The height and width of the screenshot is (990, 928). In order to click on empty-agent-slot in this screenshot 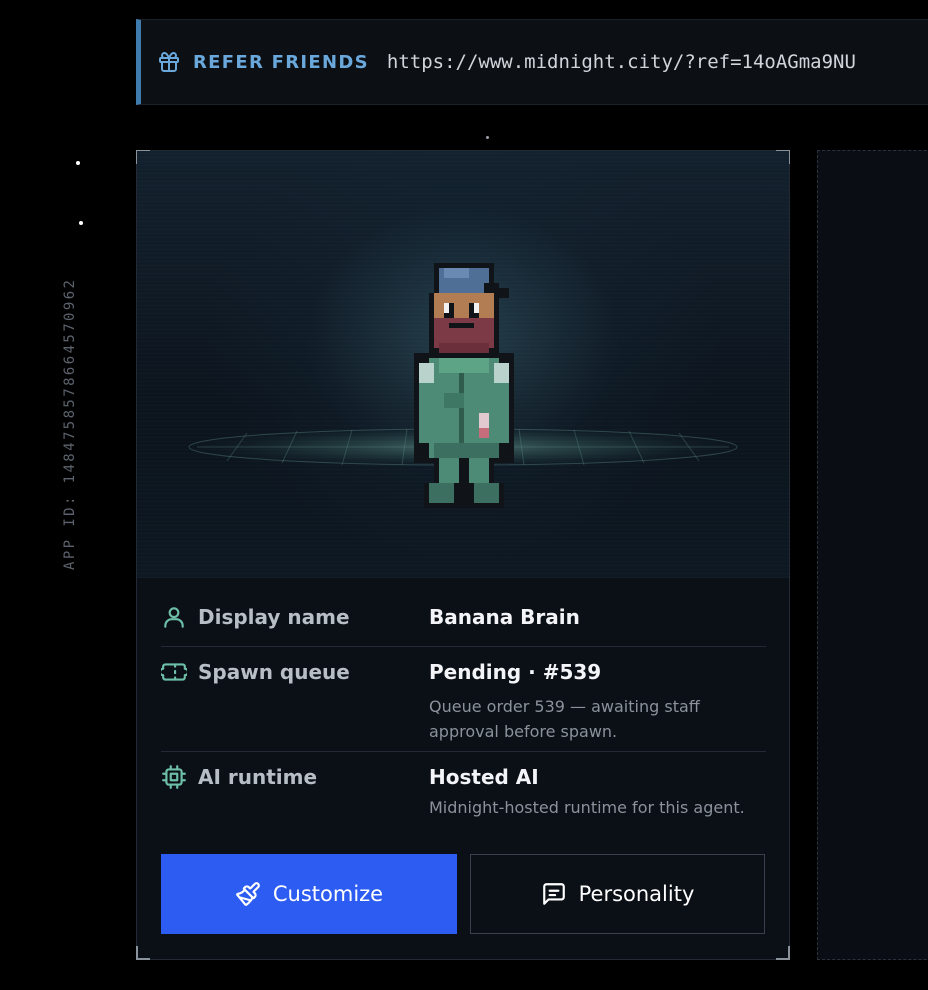, I will do `click(872, 555)`.